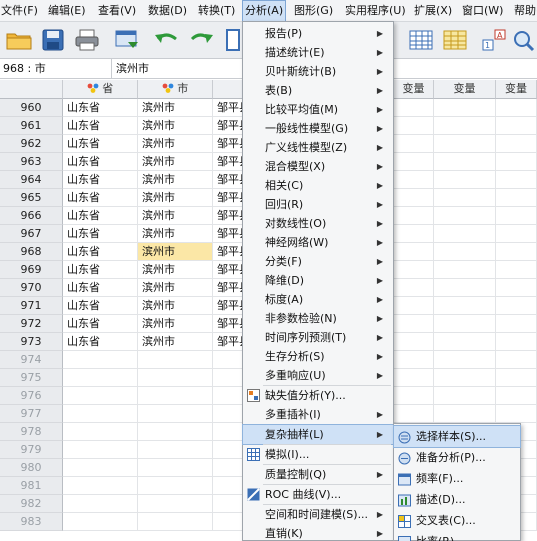  What do you see at coordinates (132, 69) in the screenshot?
I see `cell-value-editor: 滨州市` at bounding box center [132, 69].